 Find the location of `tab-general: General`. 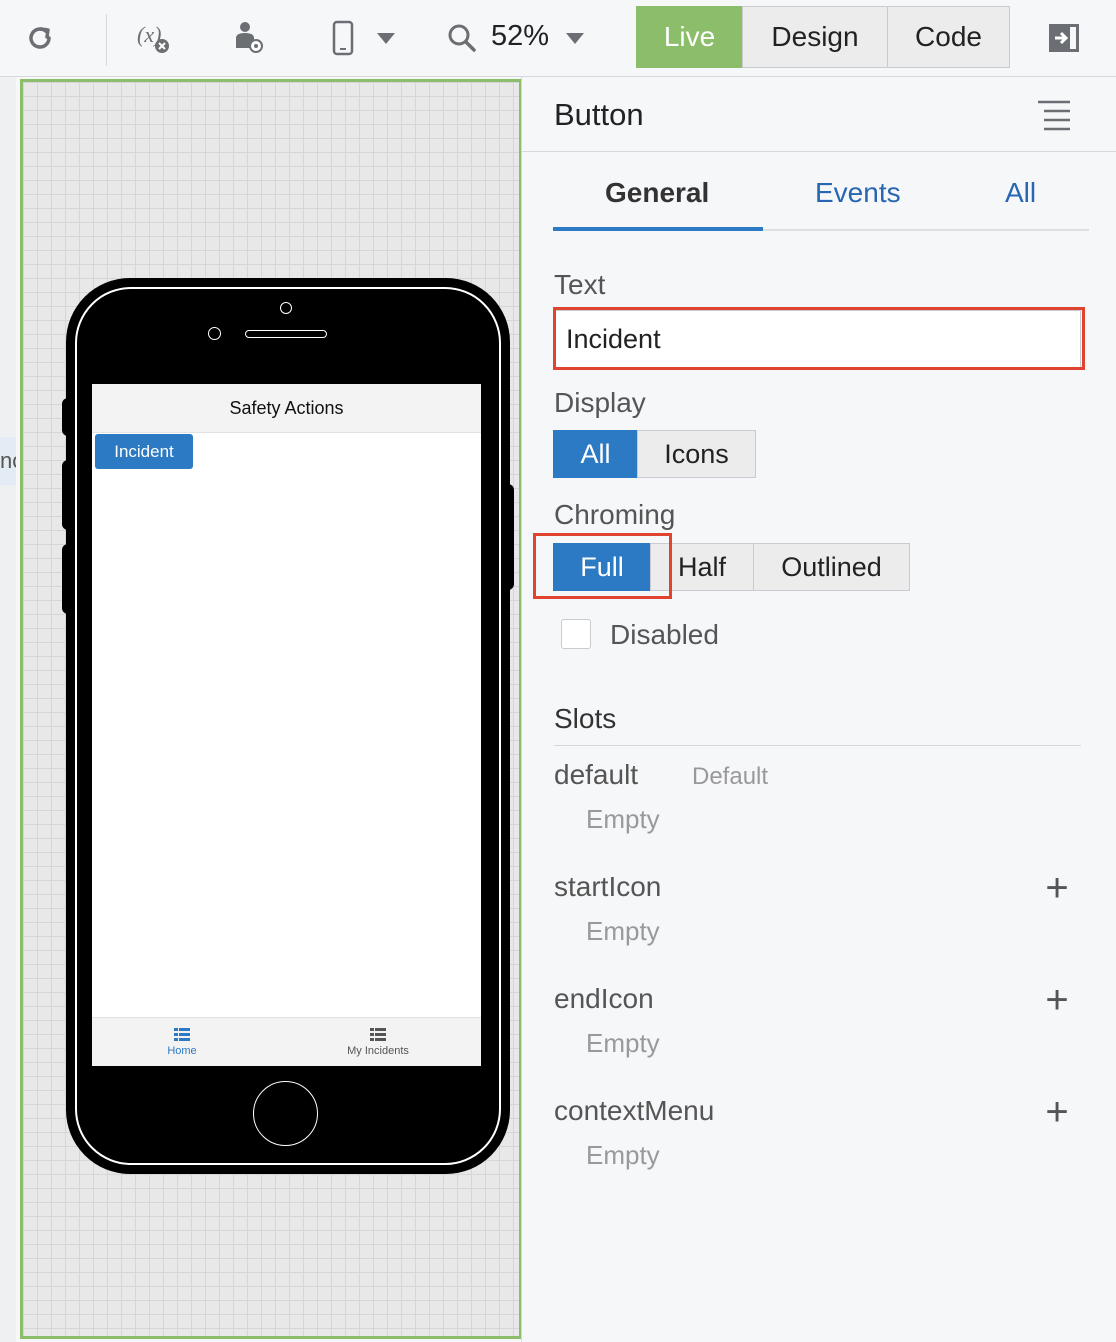

tab-general: General is located at coordinates (657, 193).